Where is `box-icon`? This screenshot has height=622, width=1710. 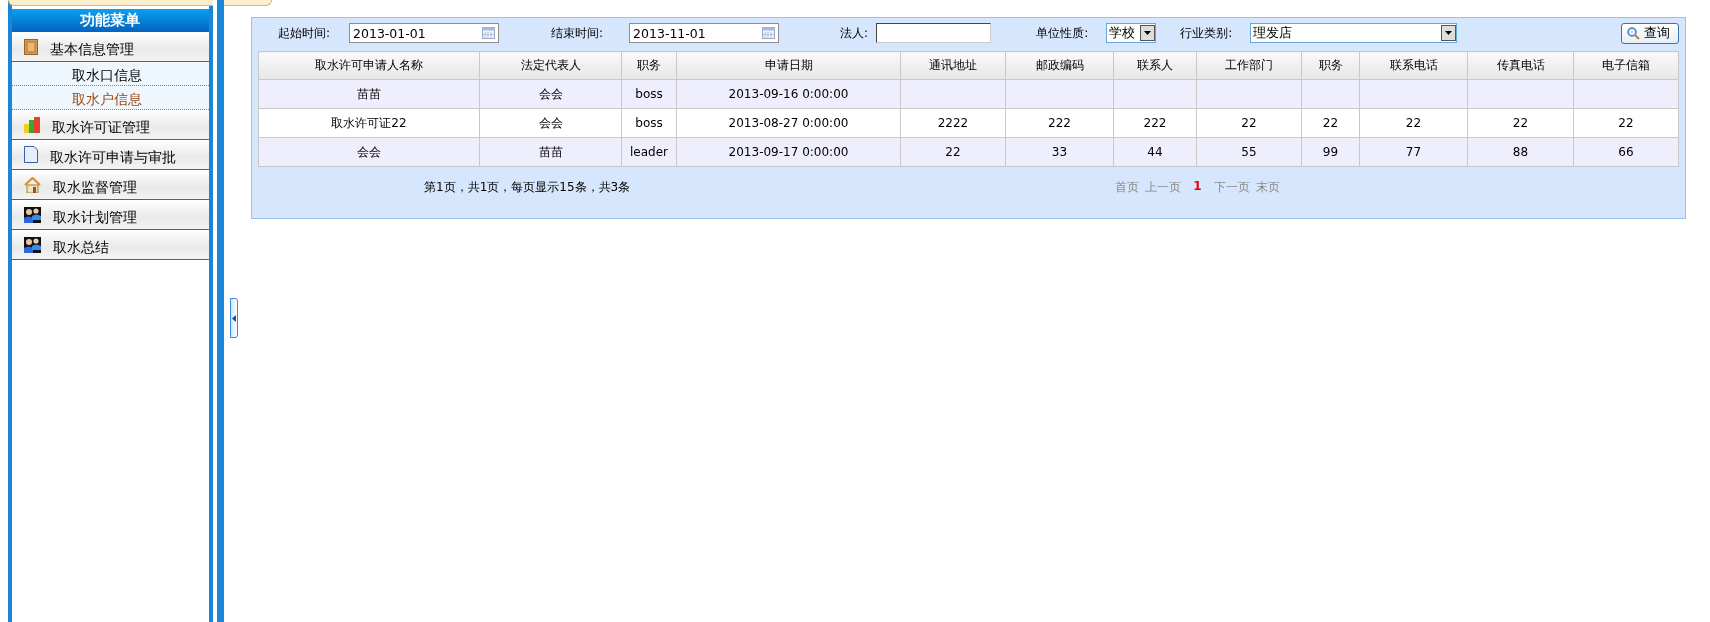
box-icon is located at coordinates (31, 47).